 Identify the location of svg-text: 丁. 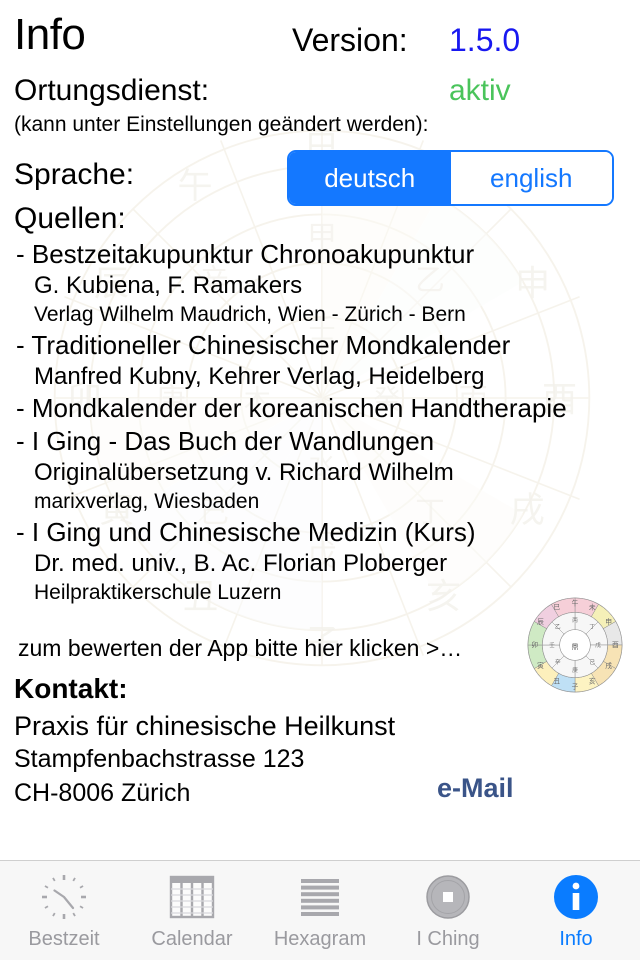
(592, 627).